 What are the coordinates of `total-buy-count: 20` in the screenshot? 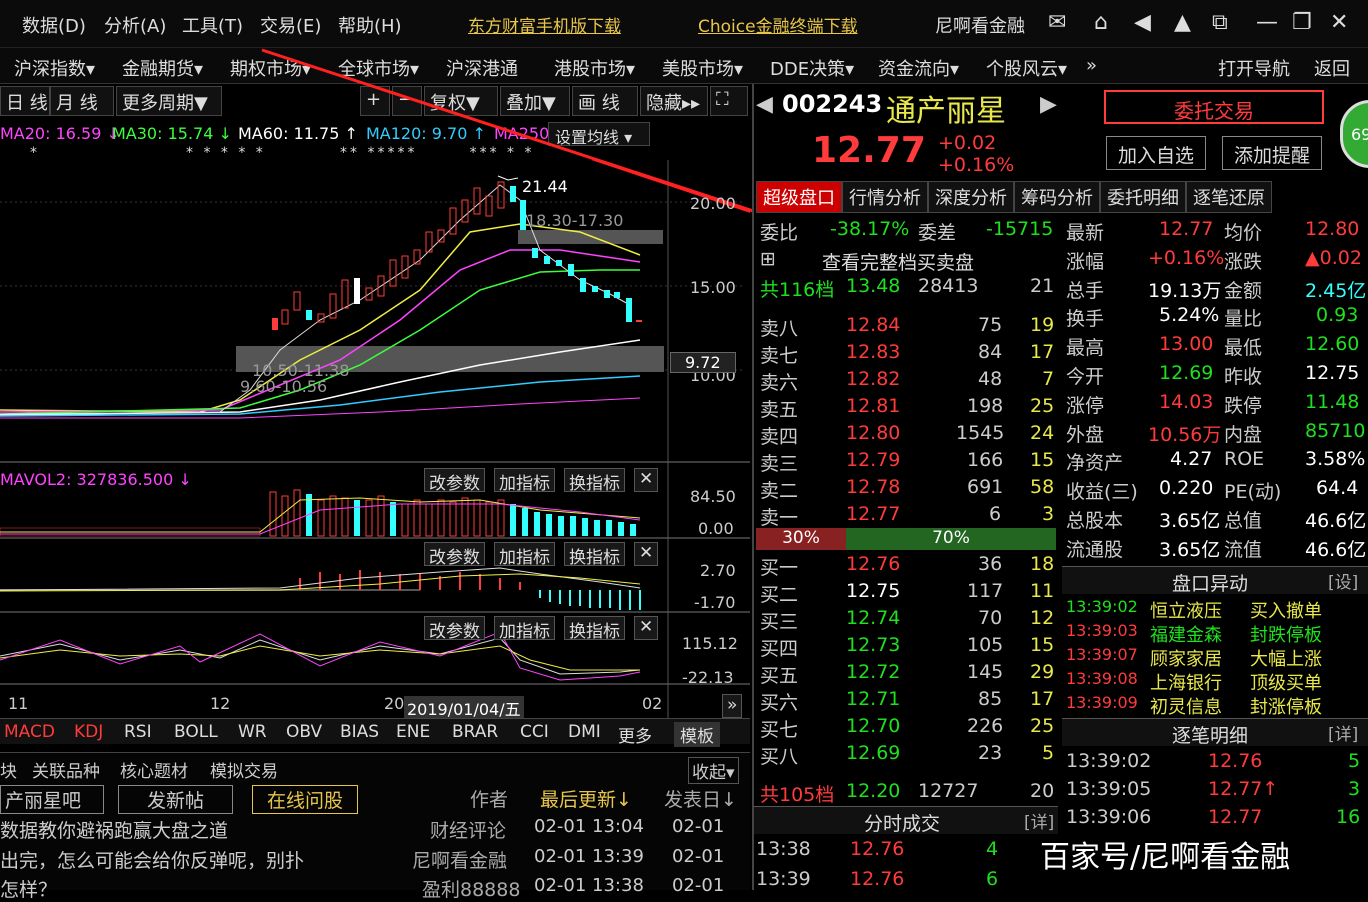 It's located at (1042, 791).